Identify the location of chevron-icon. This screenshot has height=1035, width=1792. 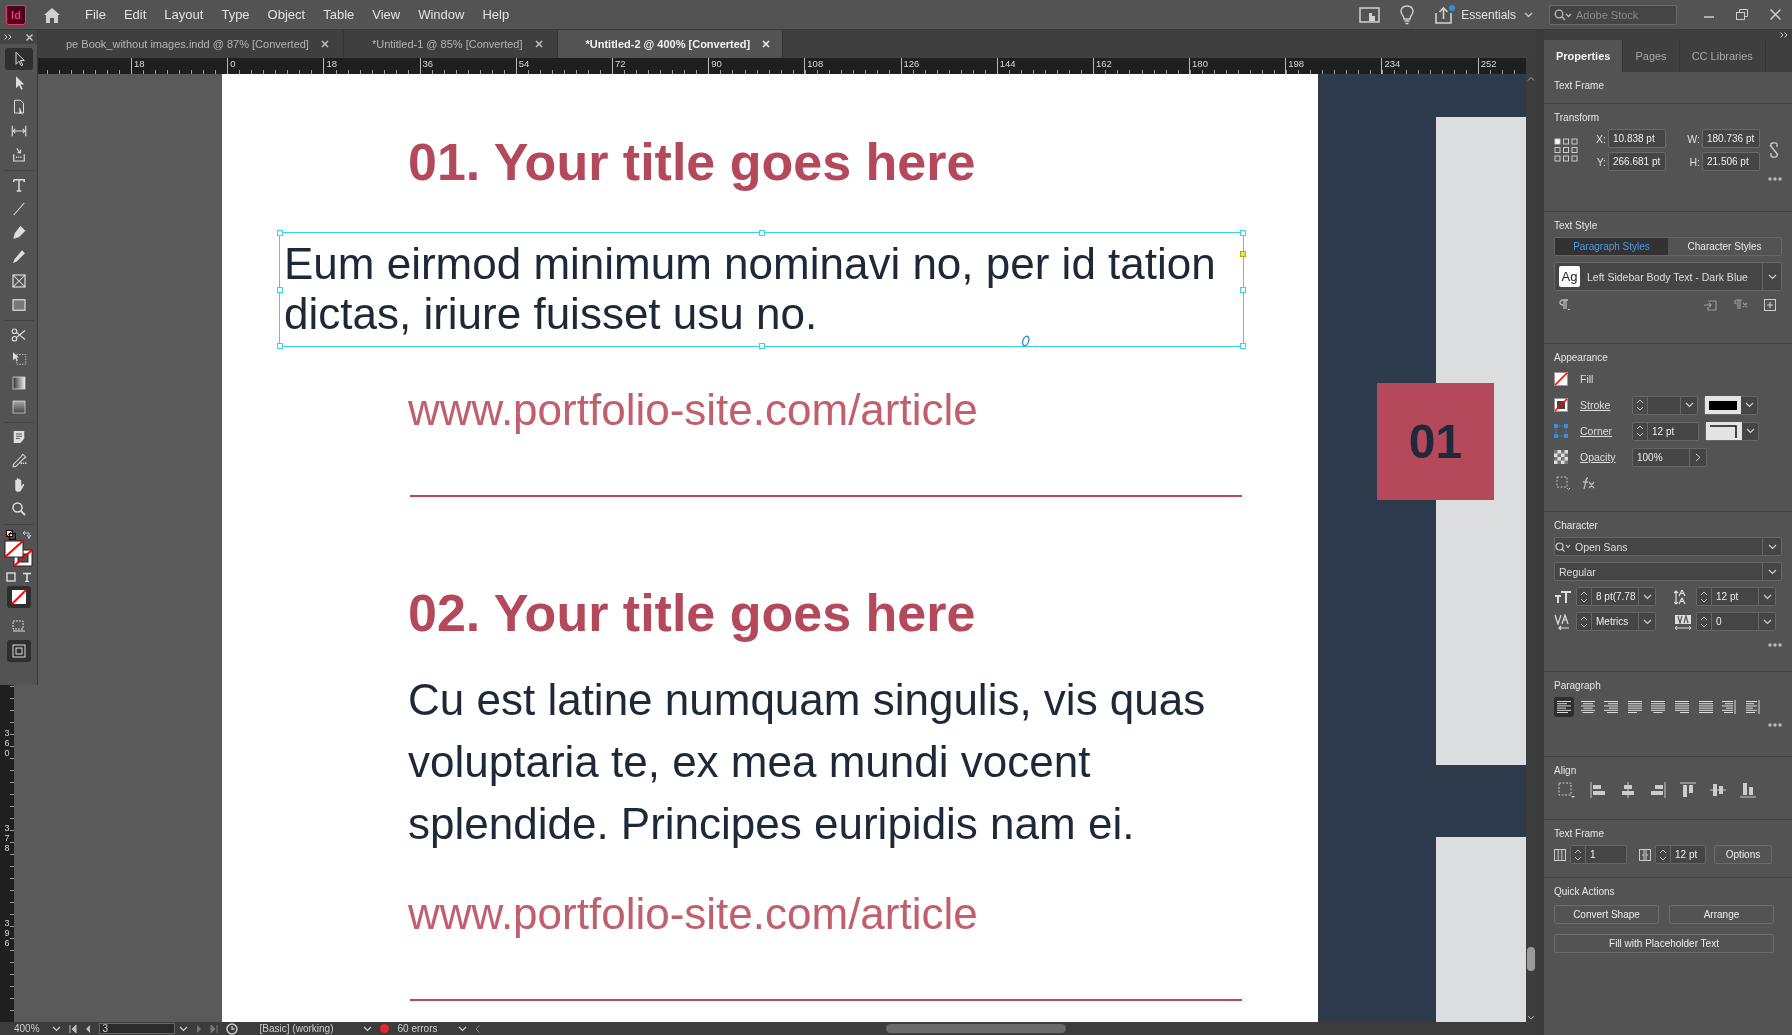
(1698, 457).